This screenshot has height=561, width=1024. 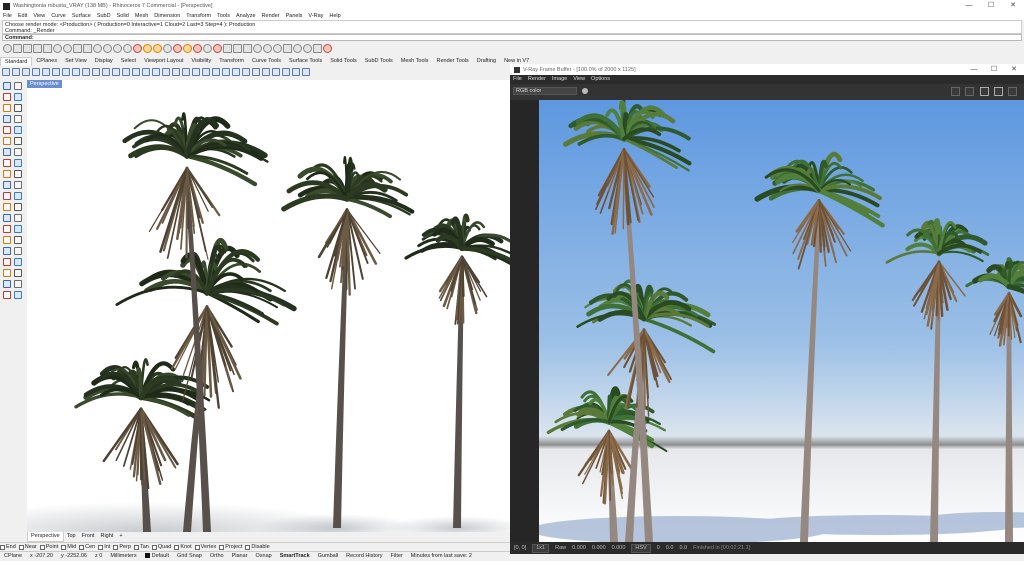 I want to click on explode-icon, so click(x=256, y=72).